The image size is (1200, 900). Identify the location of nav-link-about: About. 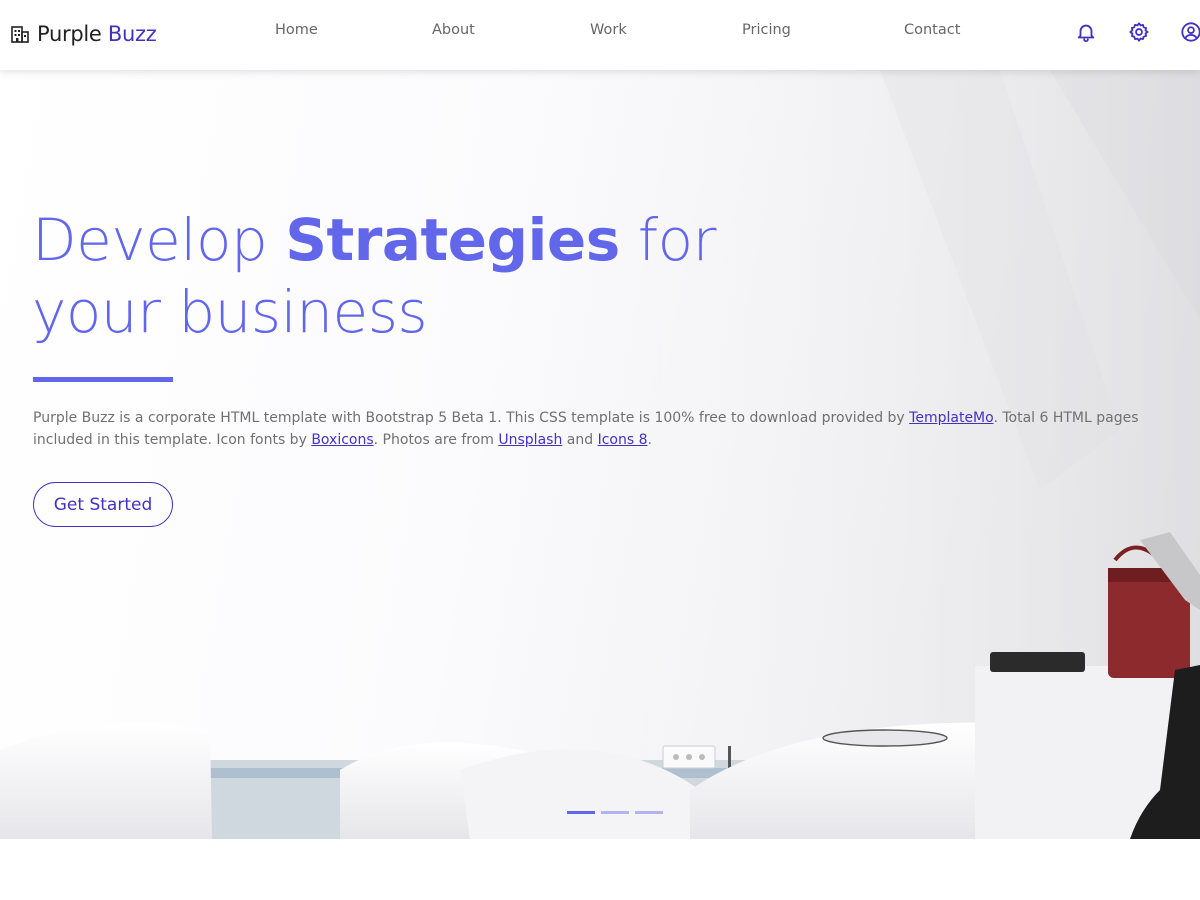
(453, 30).